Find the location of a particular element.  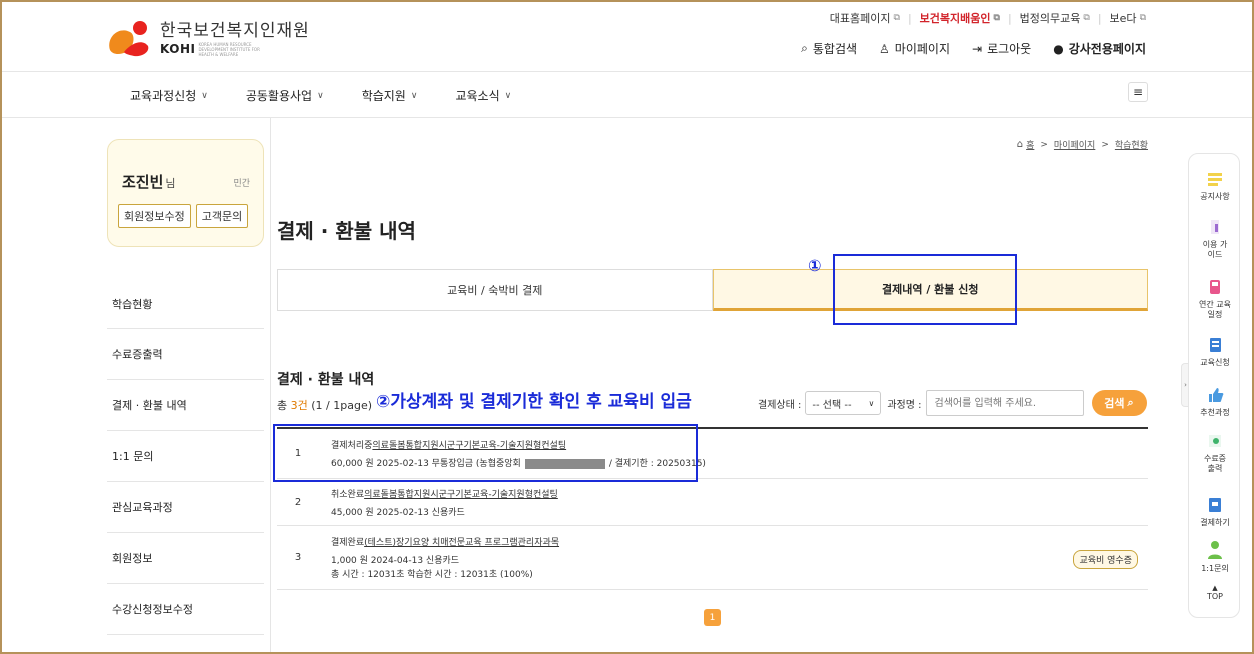

person-icon: ● is located at coordinates (1058, 48).